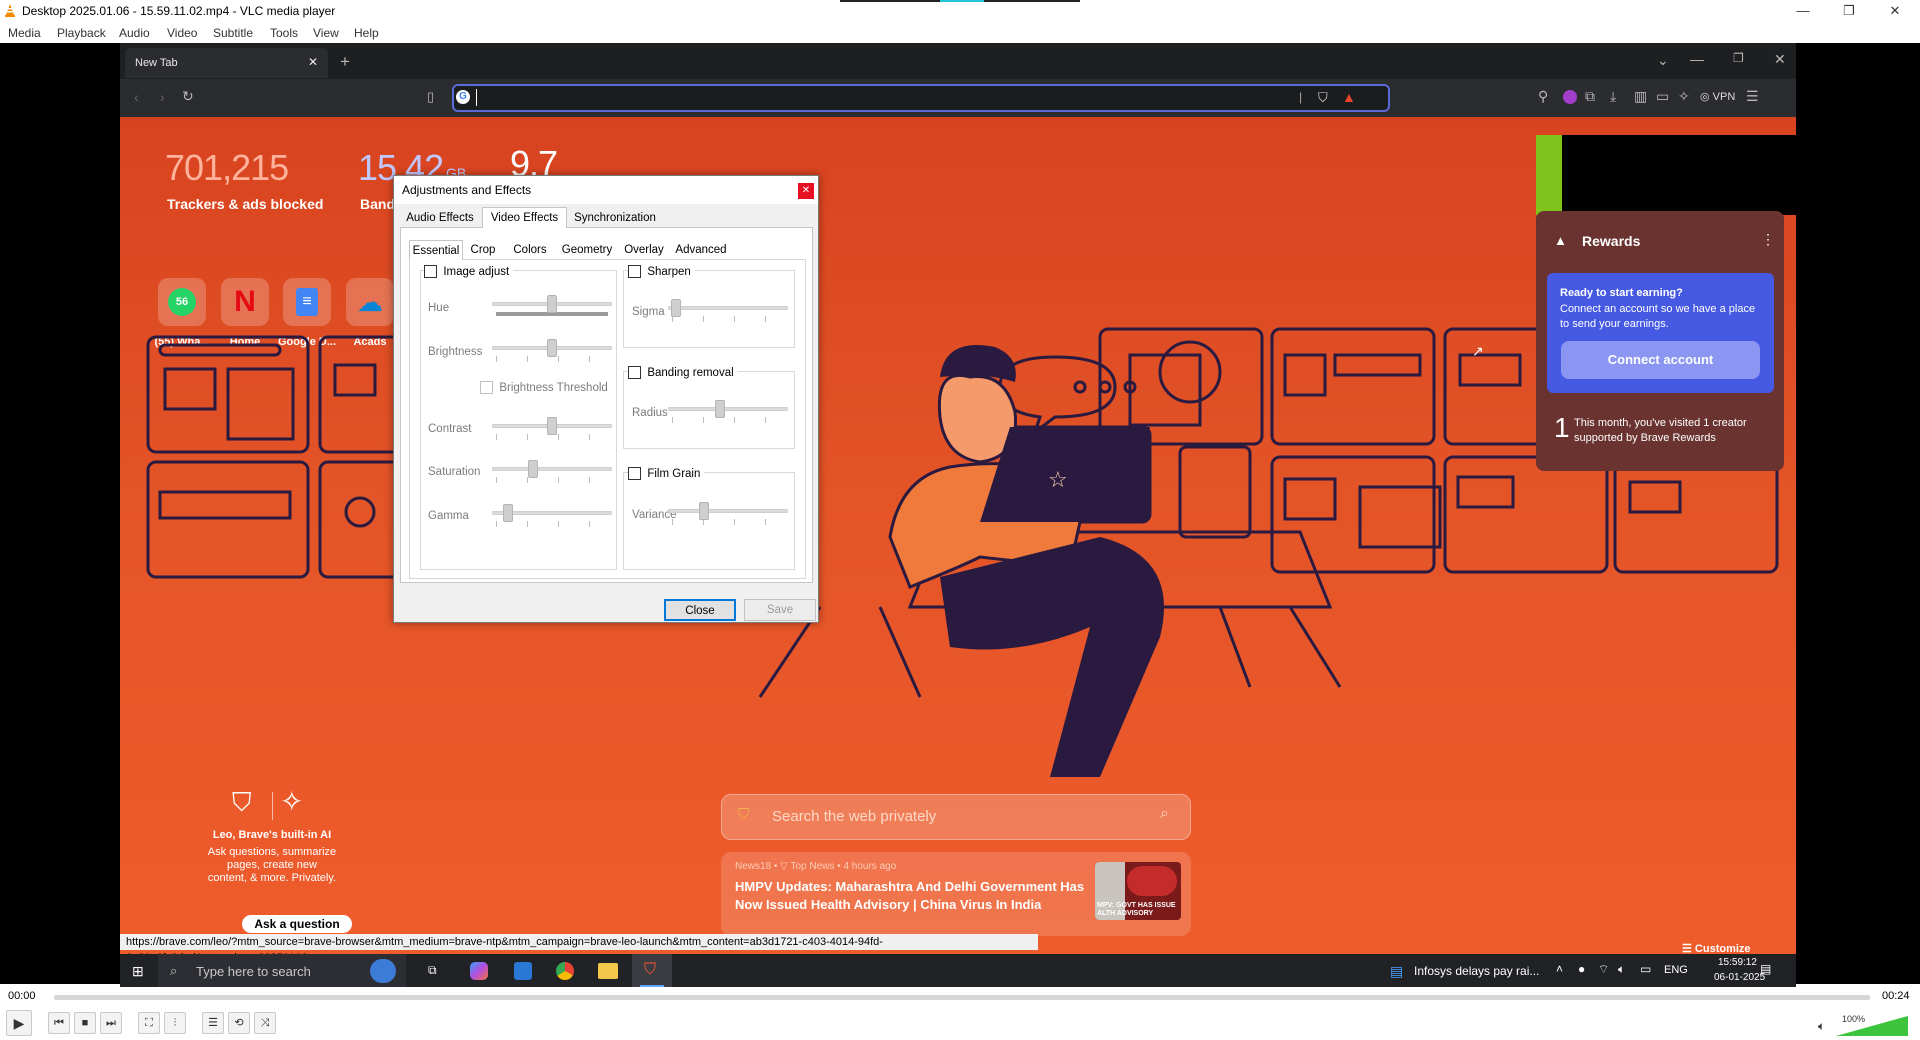  What do you see at coordinates (326, 33) in the screenshot?
I see `menu-view: View` at bounding box center [326, 33].